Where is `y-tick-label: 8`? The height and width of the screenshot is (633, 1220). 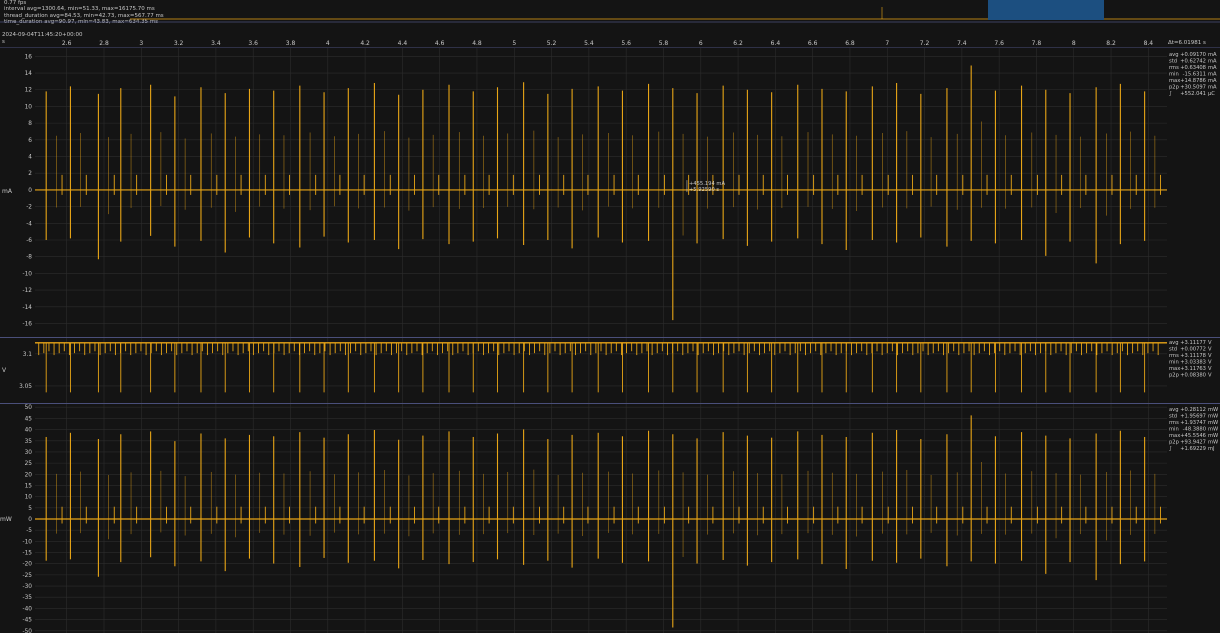
y-tick-label: 8 is located at coordinates (30, 124).